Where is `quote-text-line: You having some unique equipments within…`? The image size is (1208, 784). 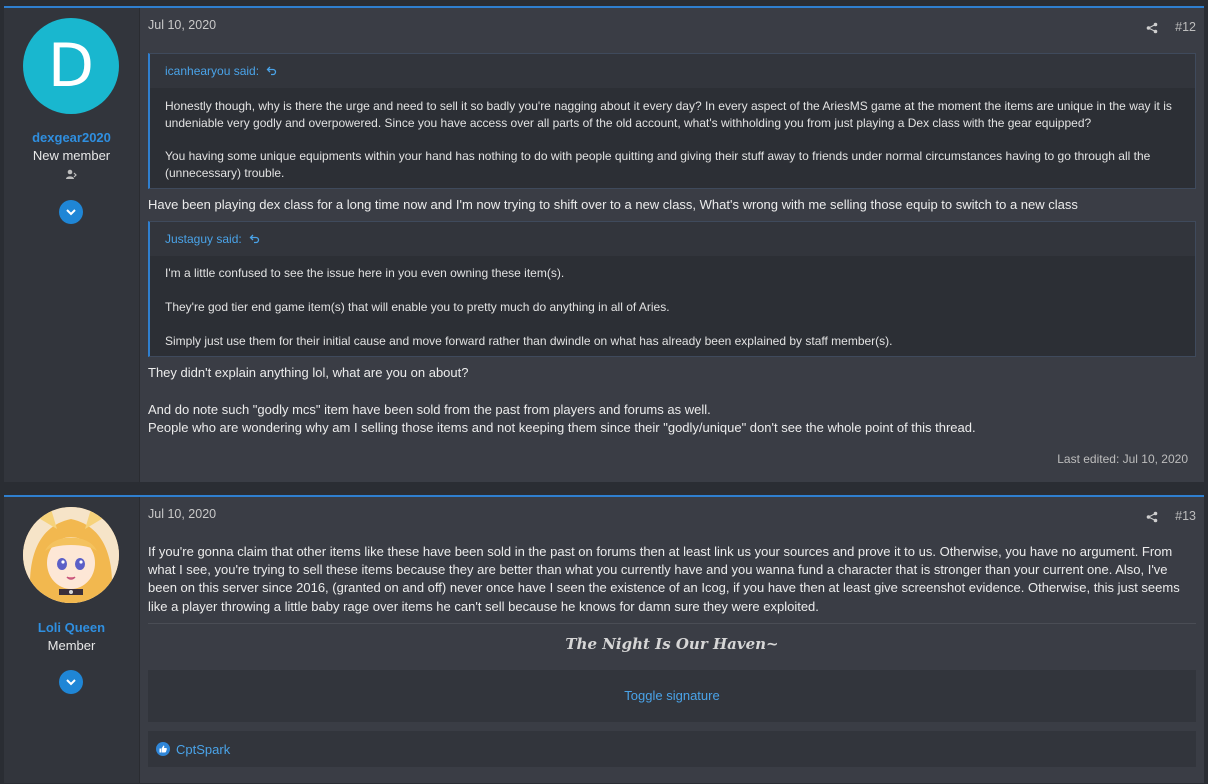
quote-text-line: You having some unique equipments within… is located at coordinates (658, 156).